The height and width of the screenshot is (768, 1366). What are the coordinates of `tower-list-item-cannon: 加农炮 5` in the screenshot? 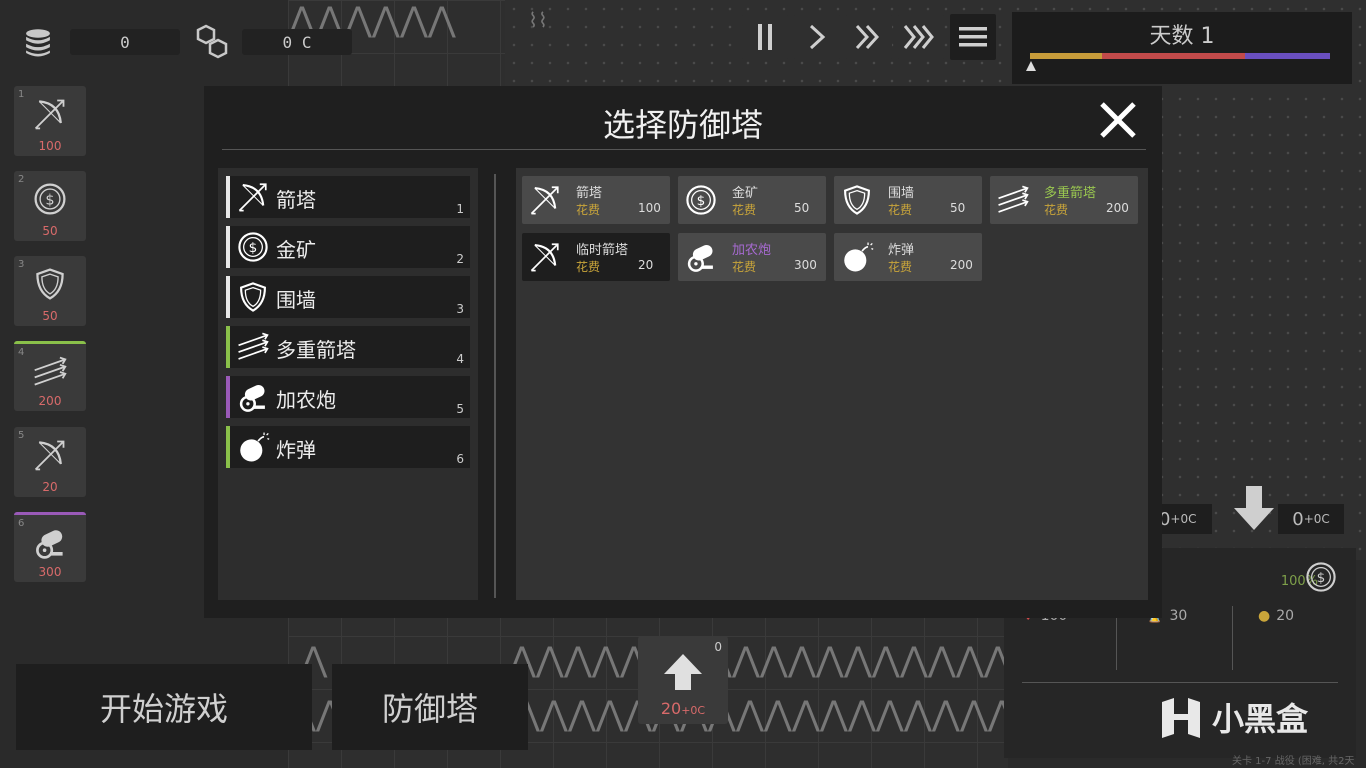 It's located at (348, 397).